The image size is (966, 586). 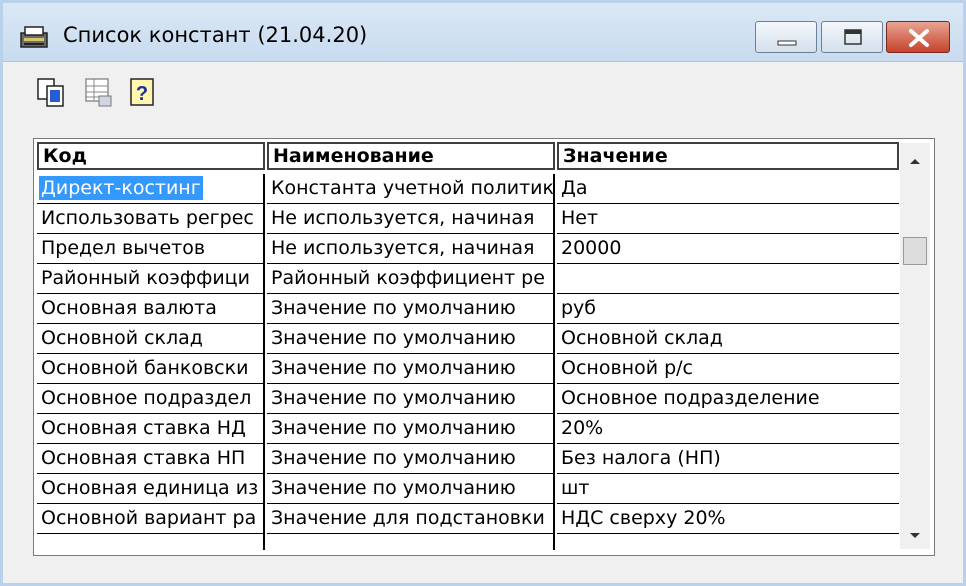 I want to click on cell-value: Основной р/с, so click(x=728, y=369).